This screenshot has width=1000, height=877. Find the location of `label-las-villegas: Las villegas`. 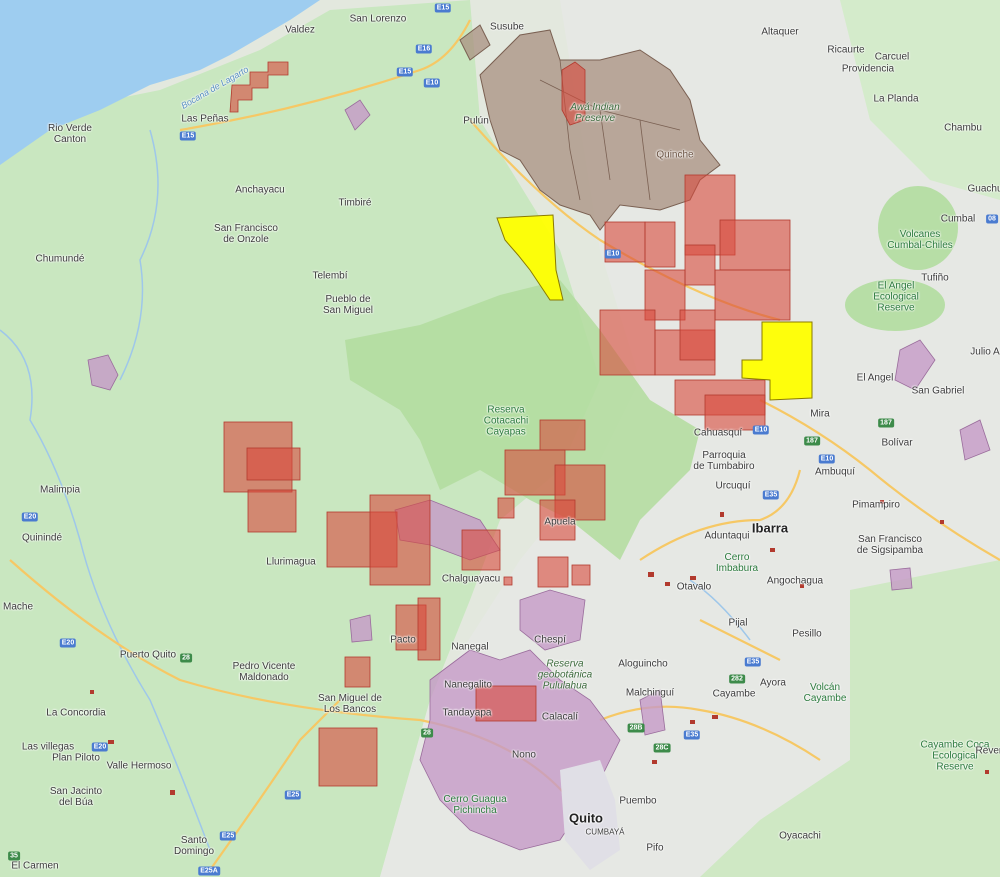

label-las-villegas: Las villegas is located at coordinates (48, 747).